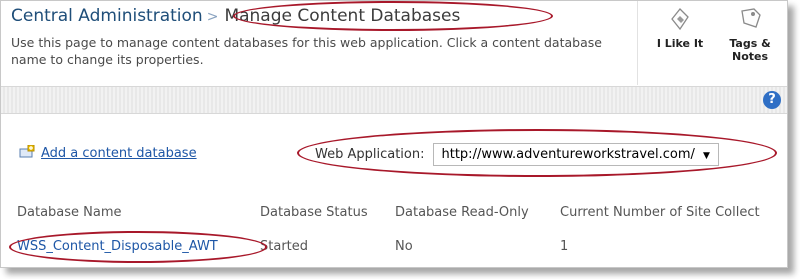 Image resolution: width=800 pixels, height=279 pixels. Describe the element at coordinates (680, 43) in the screenshot. I see `i-like-it-label: I Like It` at that location.